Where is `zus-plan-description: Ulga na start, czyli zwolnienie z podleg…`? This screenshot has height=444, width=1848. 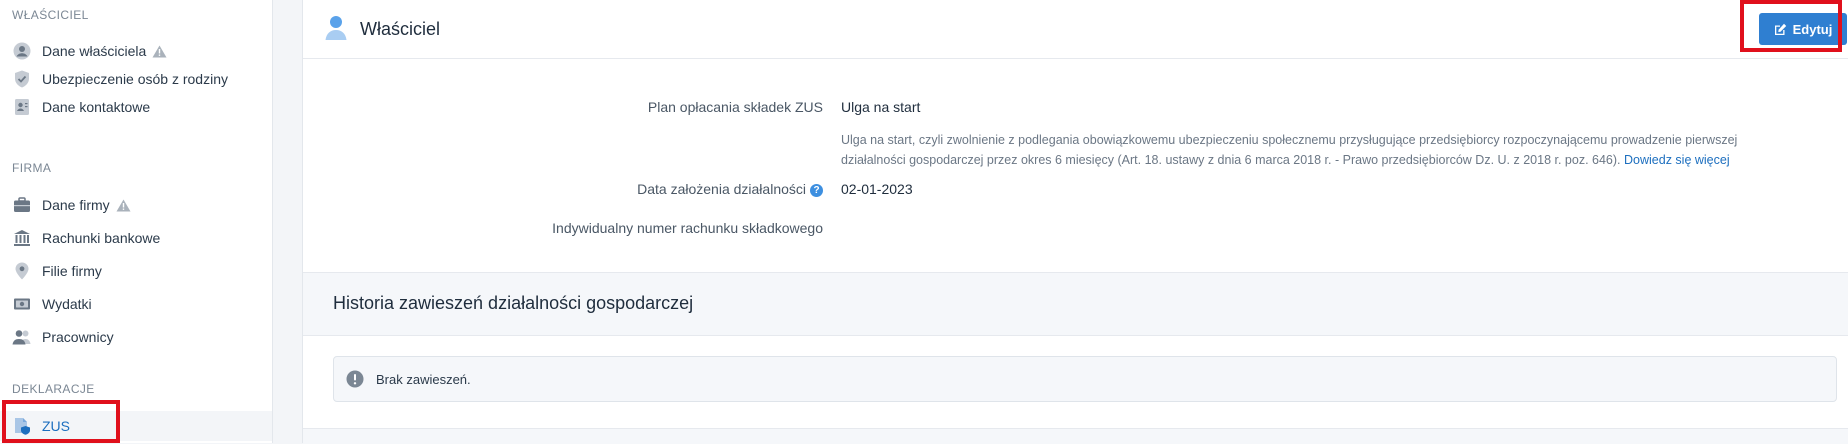 zus-plan-description: Ulga na start, czyli zwolnienie z podleg… is located at coordinates (1316, 150).